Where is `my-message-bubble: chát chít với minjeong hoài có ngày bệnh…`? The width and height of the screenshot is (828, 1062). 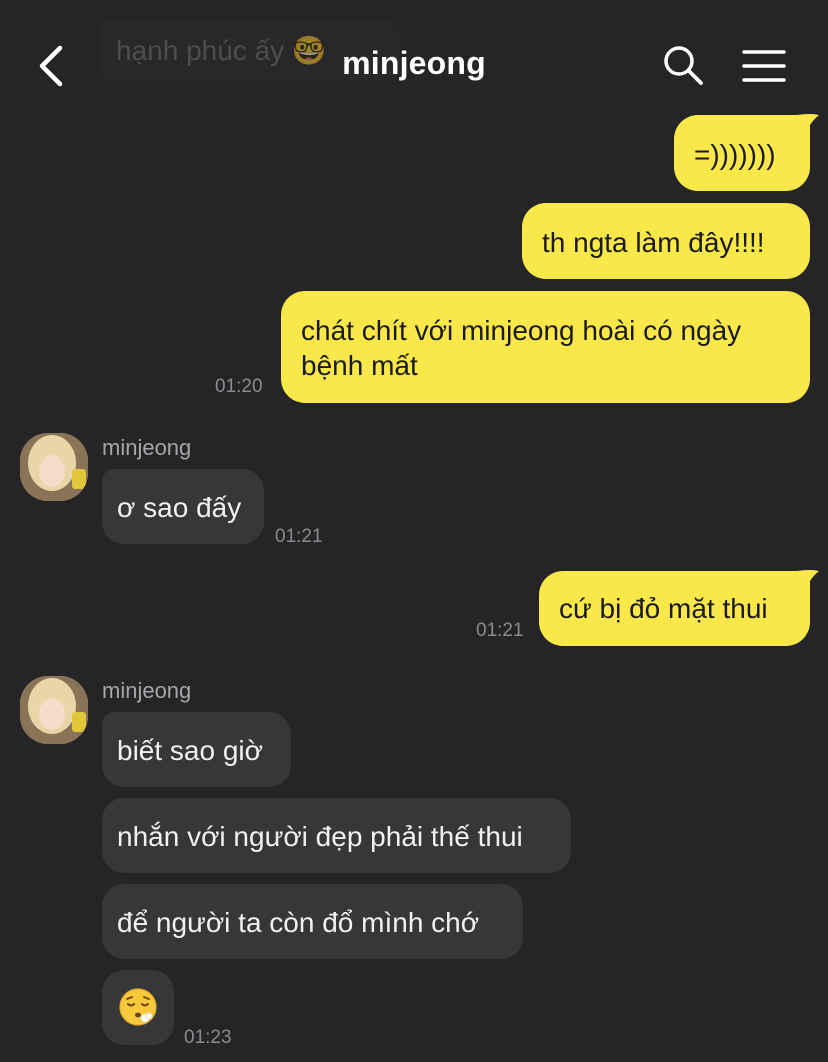 my-message-bubble: chát chít với minjeong hoài có ngày bệnh… is located at coordinates (545, 347).